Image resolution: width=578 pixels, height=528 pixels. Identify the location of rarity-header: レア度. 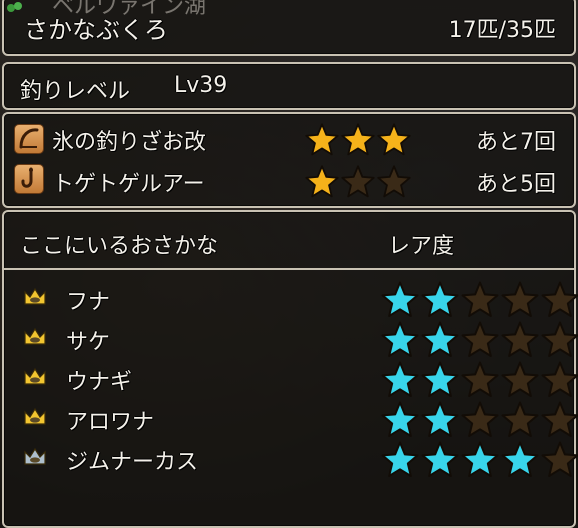
(421, 246).